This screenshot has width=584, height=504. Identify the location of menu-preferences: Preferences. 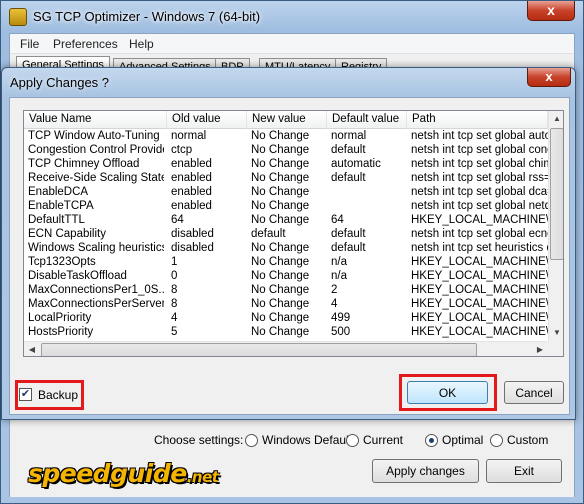
(85, 44).